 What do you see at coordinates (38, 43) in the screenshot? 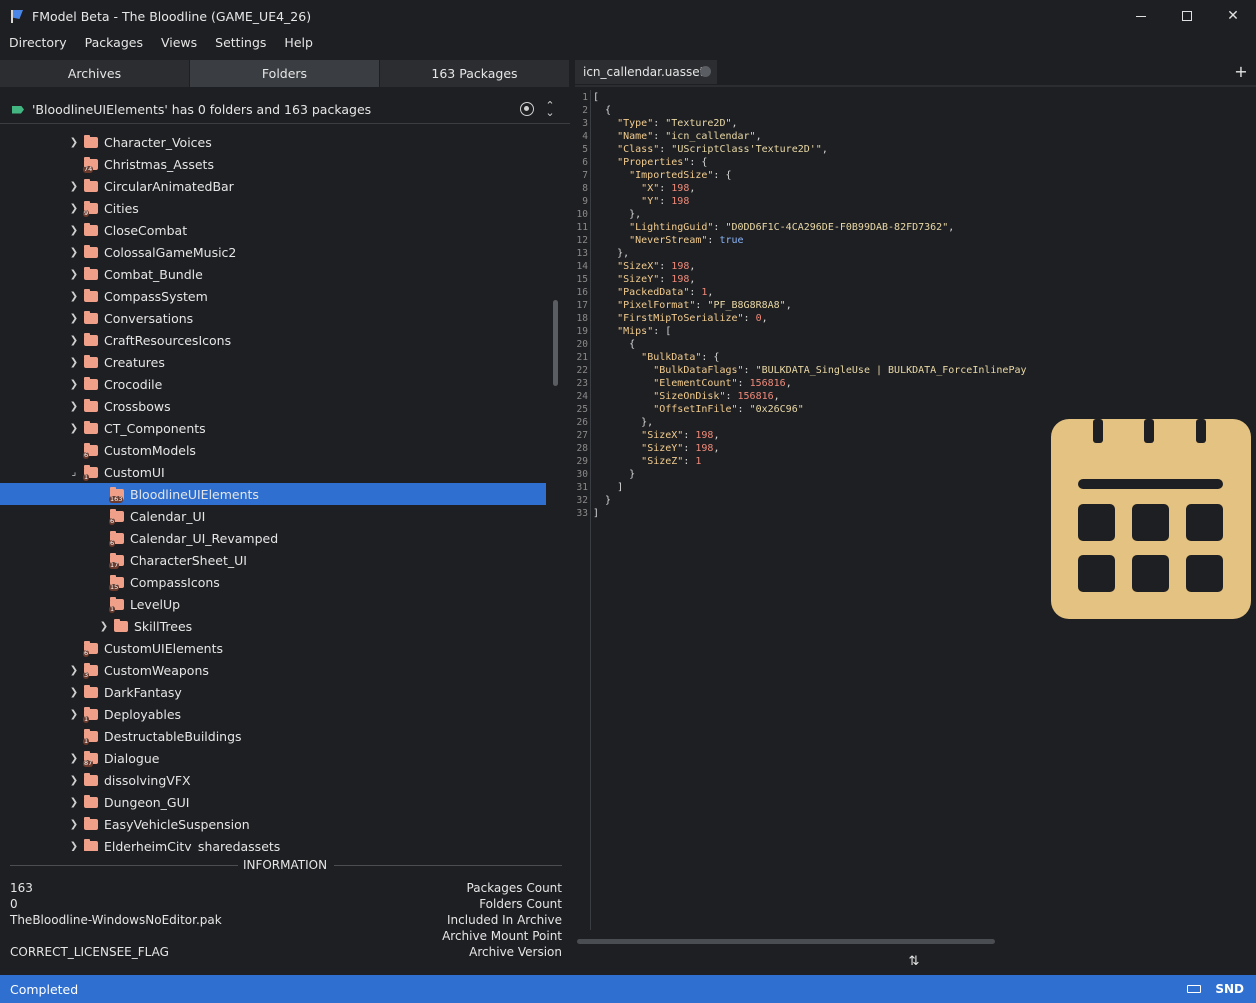
I see `menu-directory: Directory` at bounding box center [38, 43].